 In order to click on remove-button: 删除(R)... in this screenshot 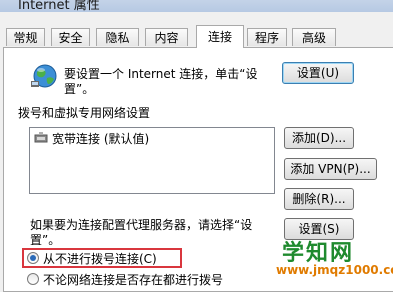, I will do `click(319, 199)`.